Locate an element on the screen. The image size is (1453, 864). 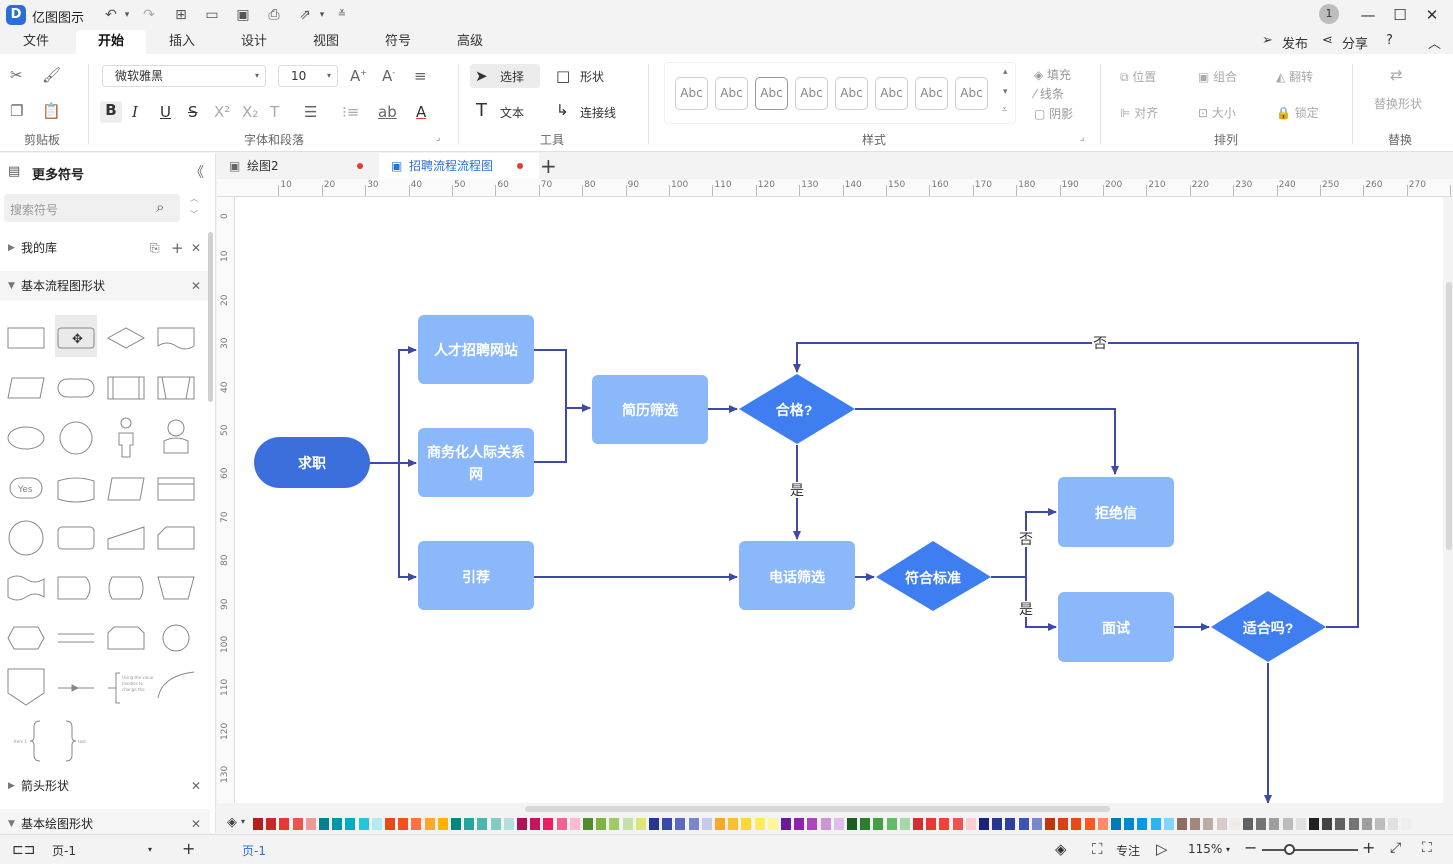
search-input: 搜索符号 is located at coordinates (34, 209).